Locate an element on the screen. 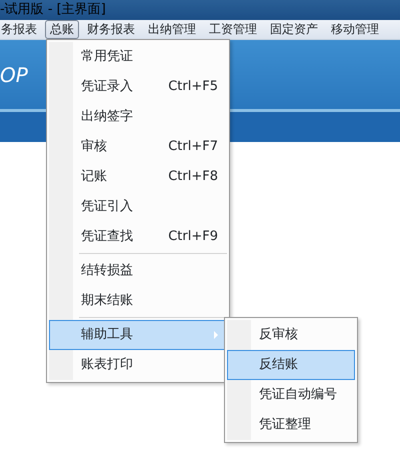  menu-item: 凭证录入 Ctrl+F5 is located at coordinates (138, 87).